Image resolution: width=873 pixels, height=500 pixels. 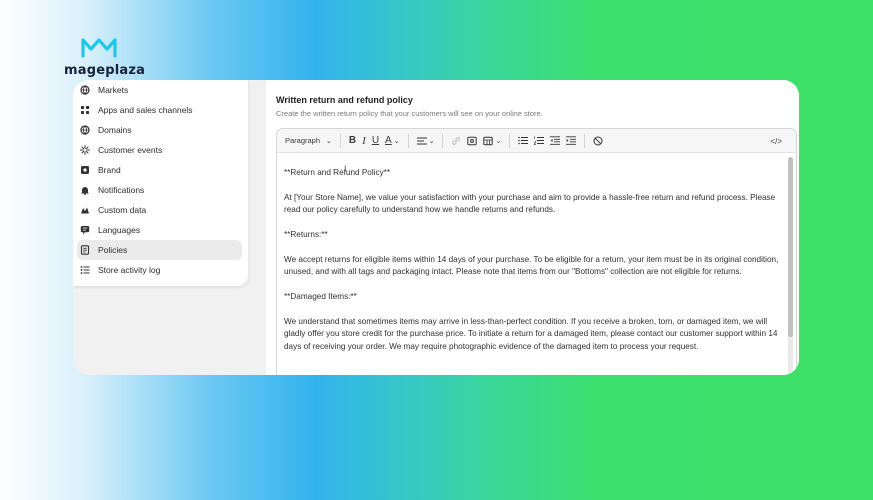 I want to click on brand-name: mageplaza, so click(x=105, y=70).